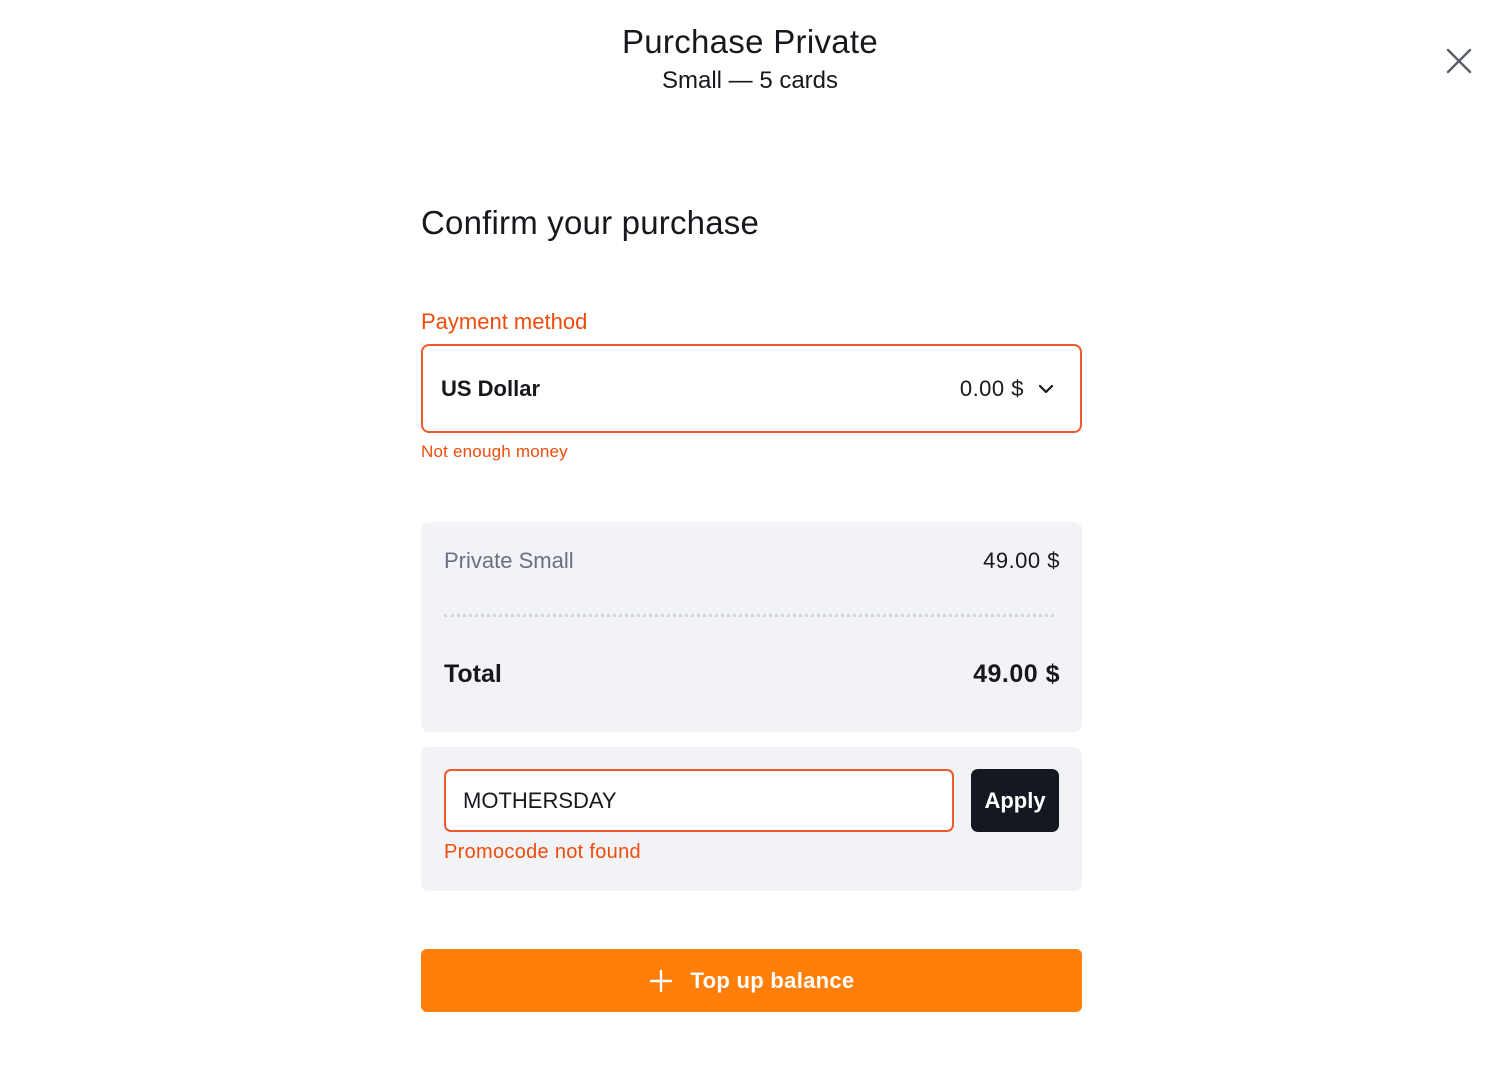  What do you see at coordinates (752, 674) in the screenshot?
I see `summary-total-row: Total 49.00 $` at bounding box center [752, 674].